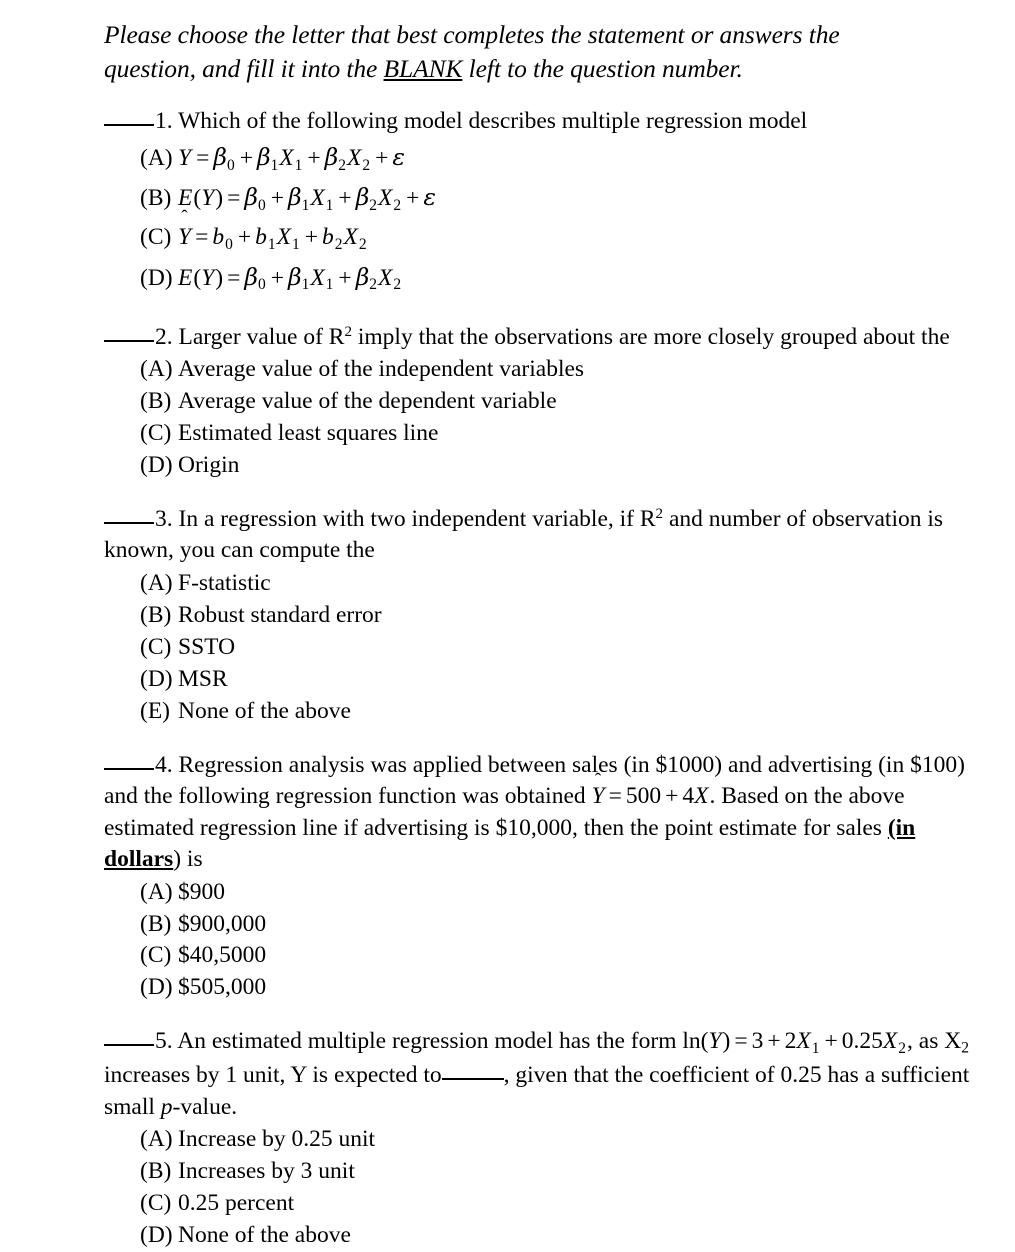 The height and width of the screenshot is (1252, 1015). I want to click on instructions-blank-keyword: BLANK, so click(423, 68).